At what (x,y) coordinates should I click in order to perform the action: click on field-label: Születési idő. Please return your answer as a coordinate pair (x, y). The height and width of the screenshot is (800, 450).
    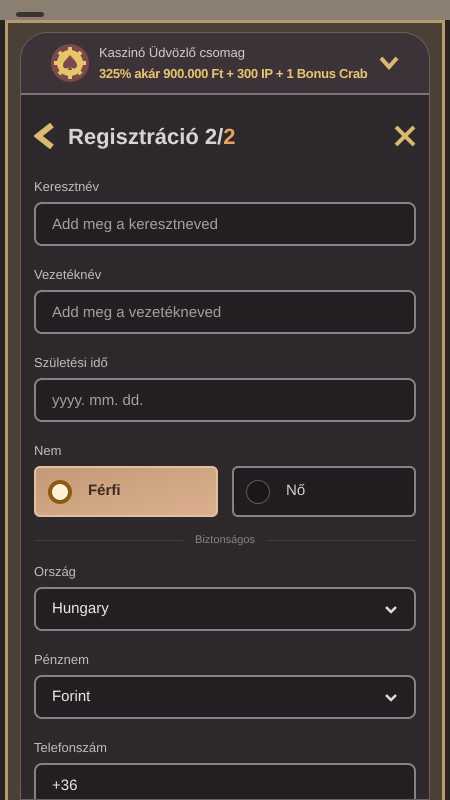
    Looking at the image, I should click on (71, 363).